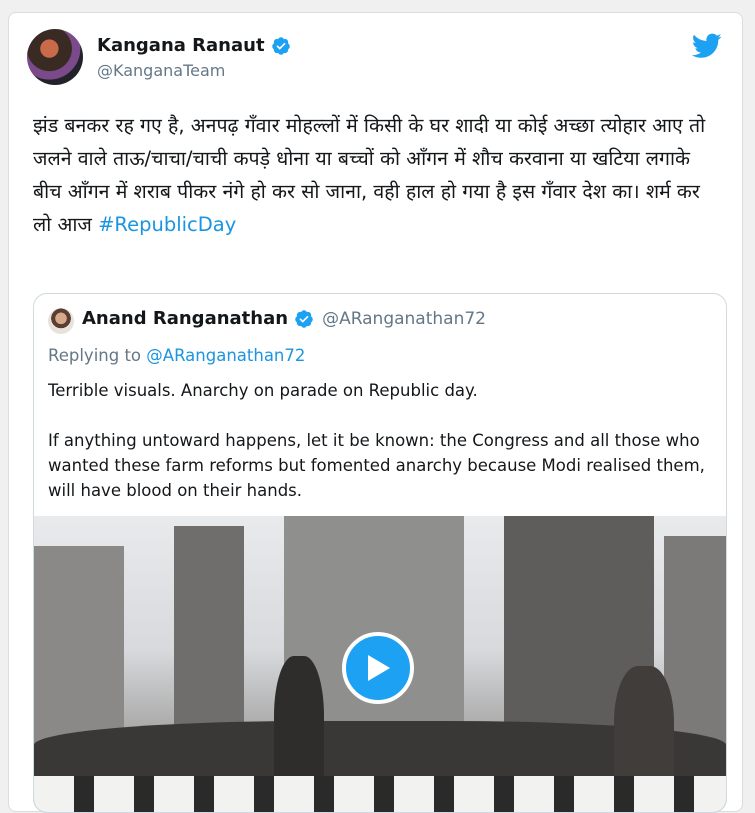  What do you see at coordinates (404, 319) in the screenshot?
I see `quoted-author-handle: @ARanganathan72` at bounding box center [404, 319].